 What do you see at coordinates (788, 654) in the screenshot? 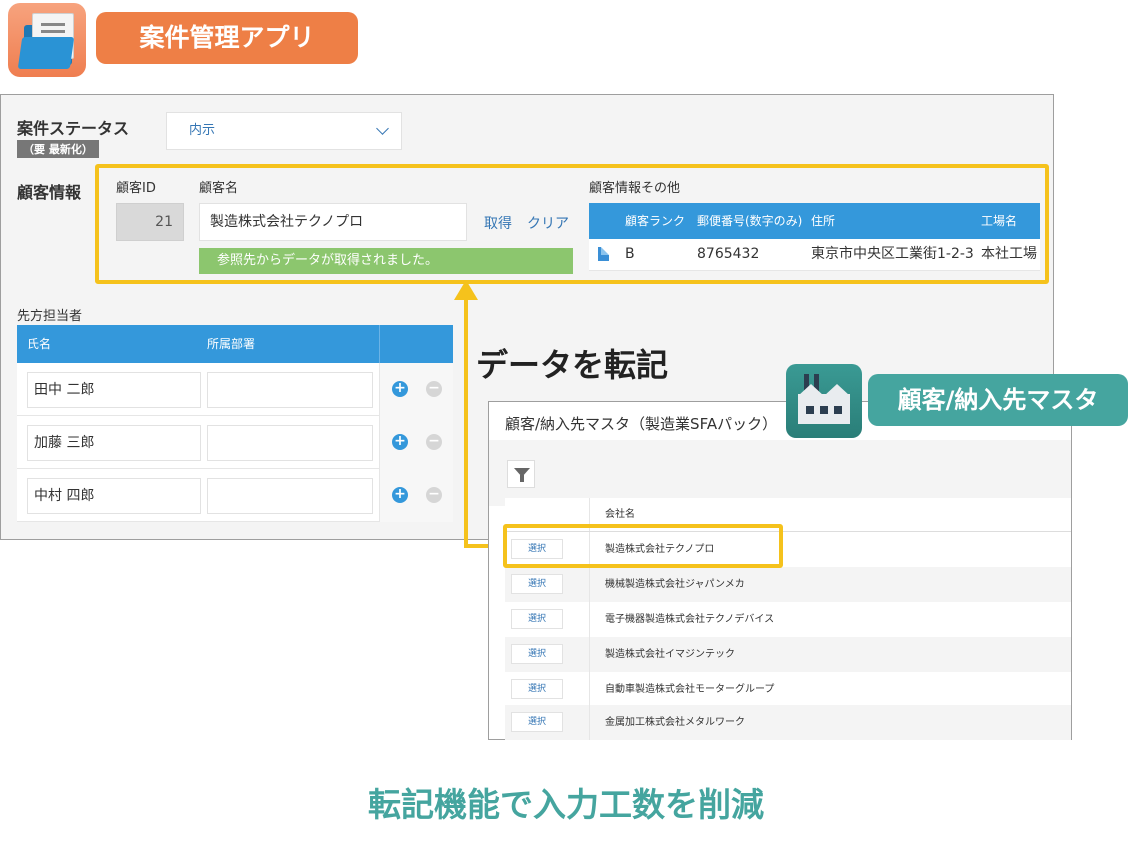
I see `table-row: 選択 製造株式会社イマジンテック` at bounding box center [788, 654].